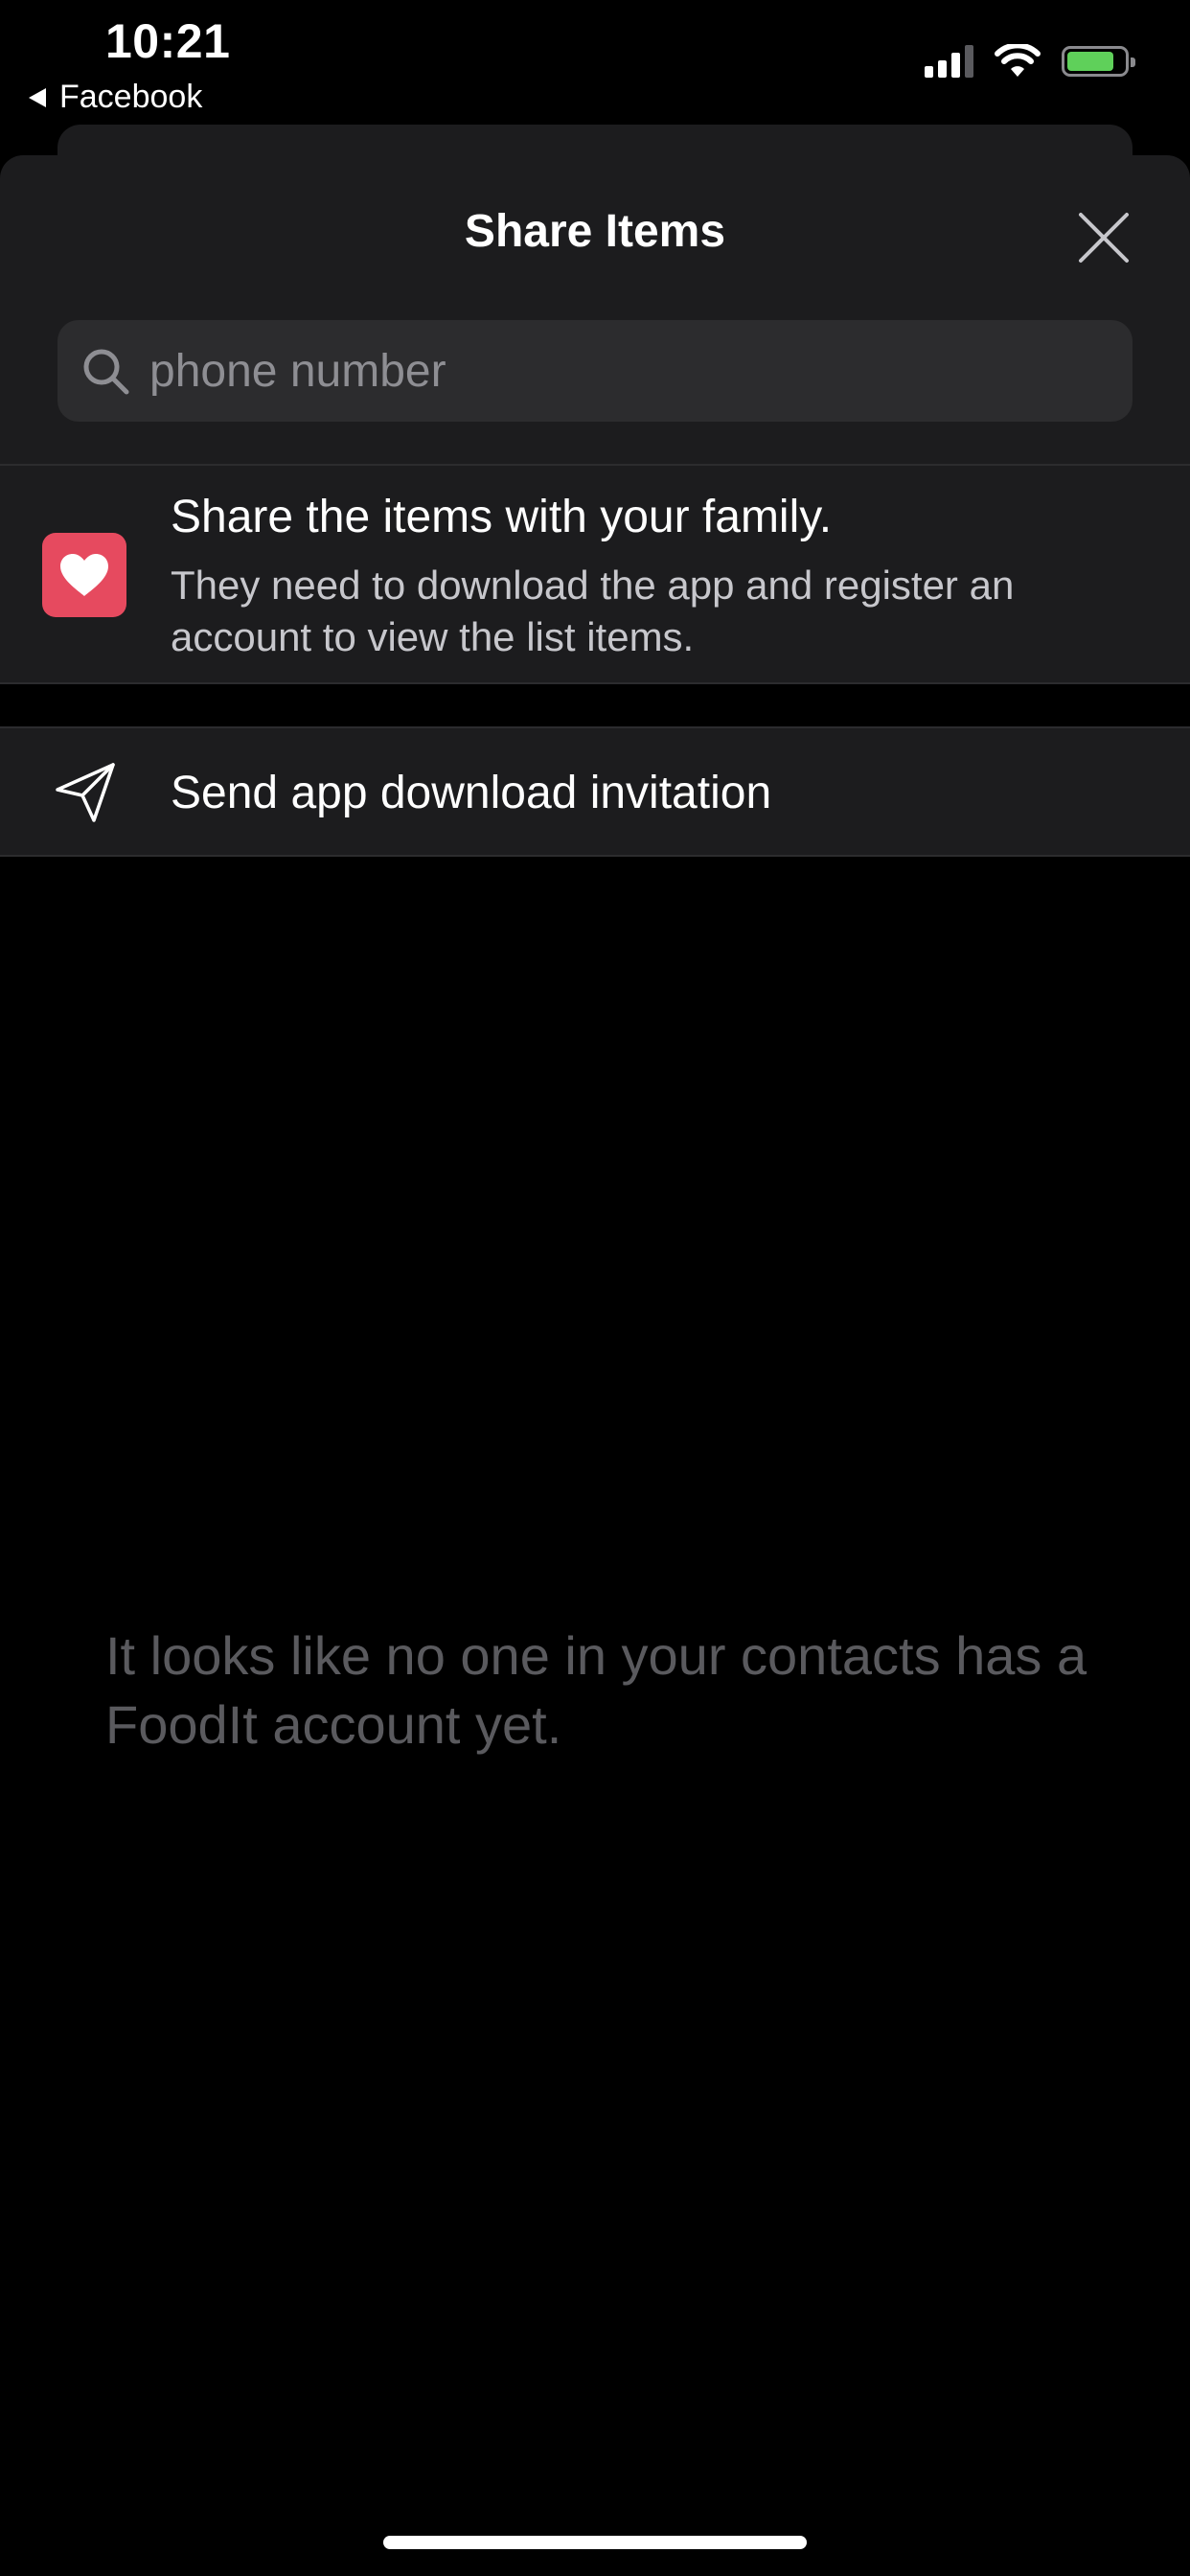 This screenshot has width=1190, height=2576. I want to click on phone-number-input, so click(640, 371).